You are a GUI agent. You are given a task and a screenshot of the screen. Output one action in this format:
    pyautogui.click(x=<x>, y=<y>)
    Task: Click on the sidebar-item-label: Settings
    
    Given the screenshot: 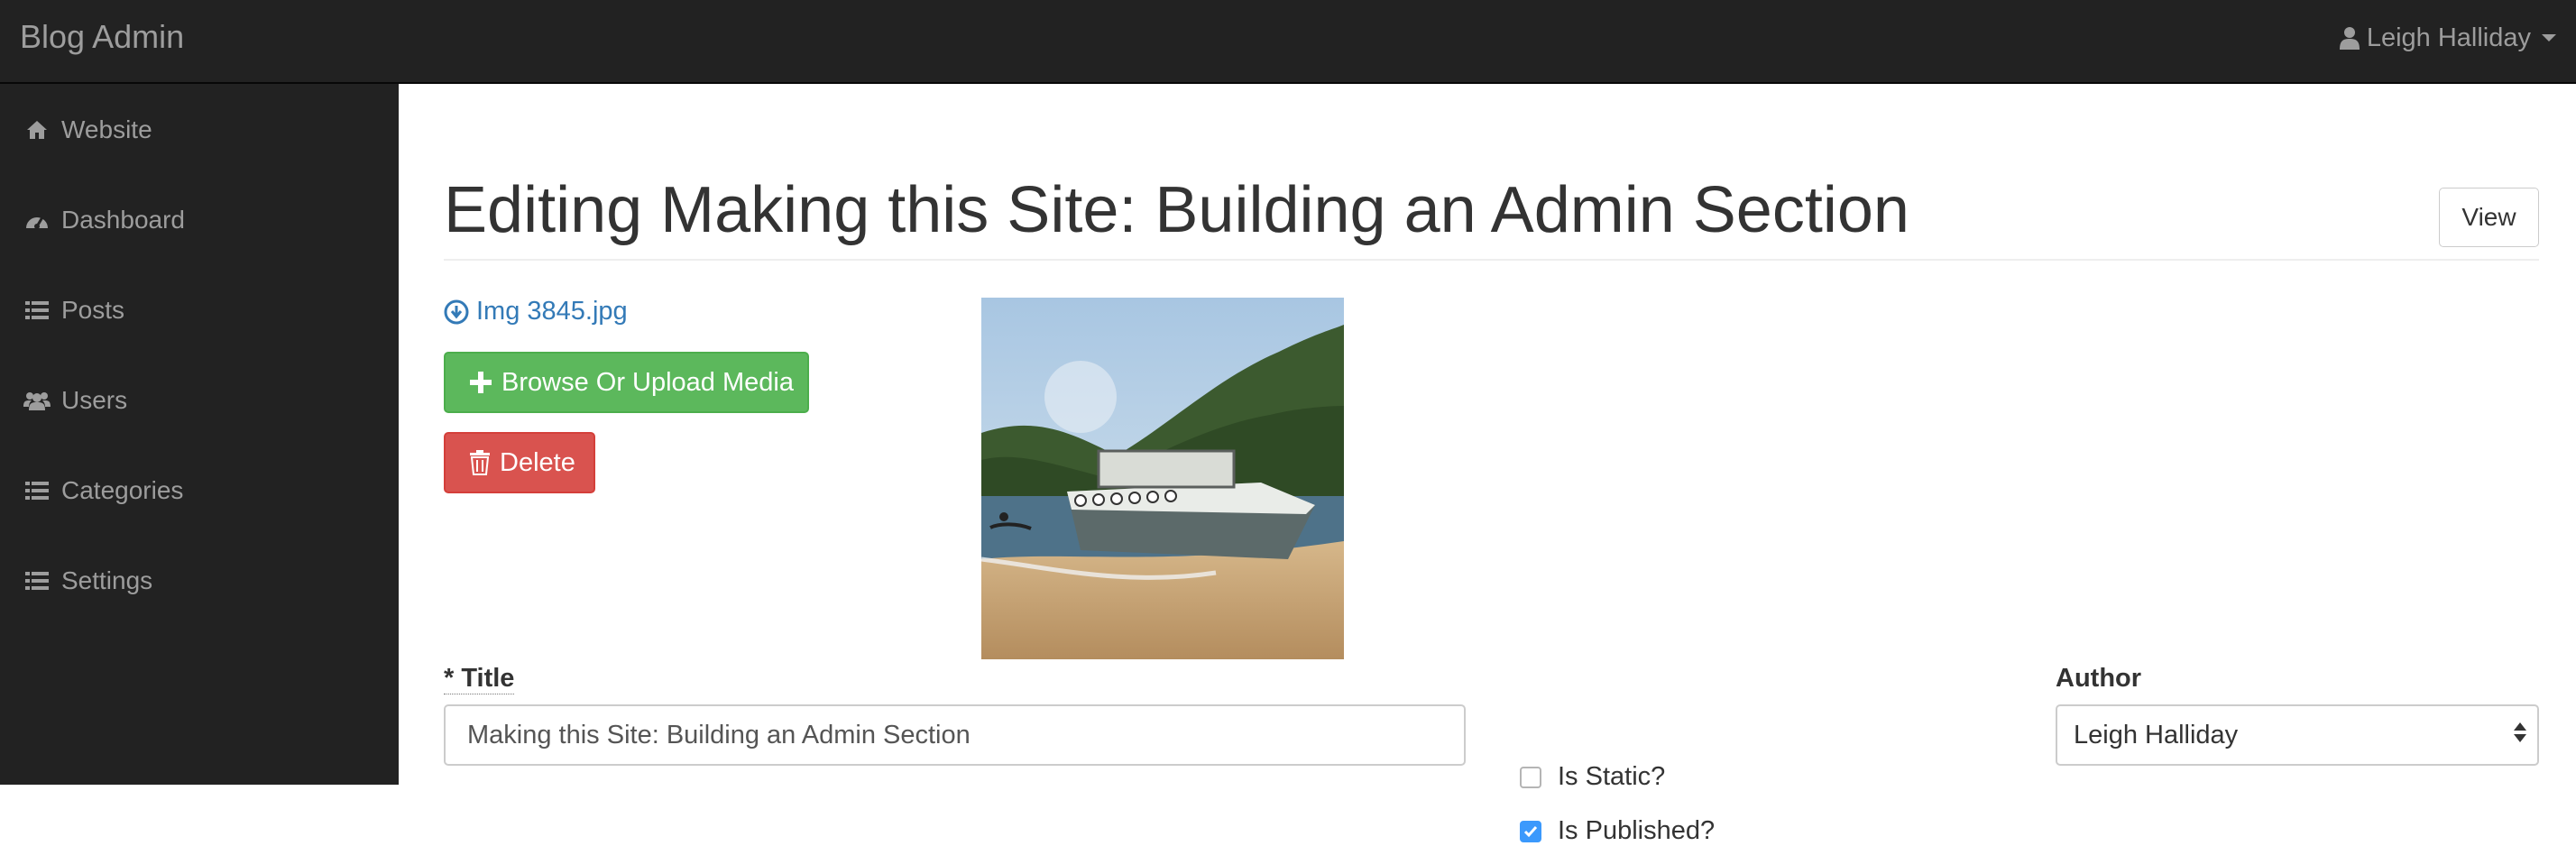 What is the action you would take?
    pyautogui.click(x=107, y=580)
    